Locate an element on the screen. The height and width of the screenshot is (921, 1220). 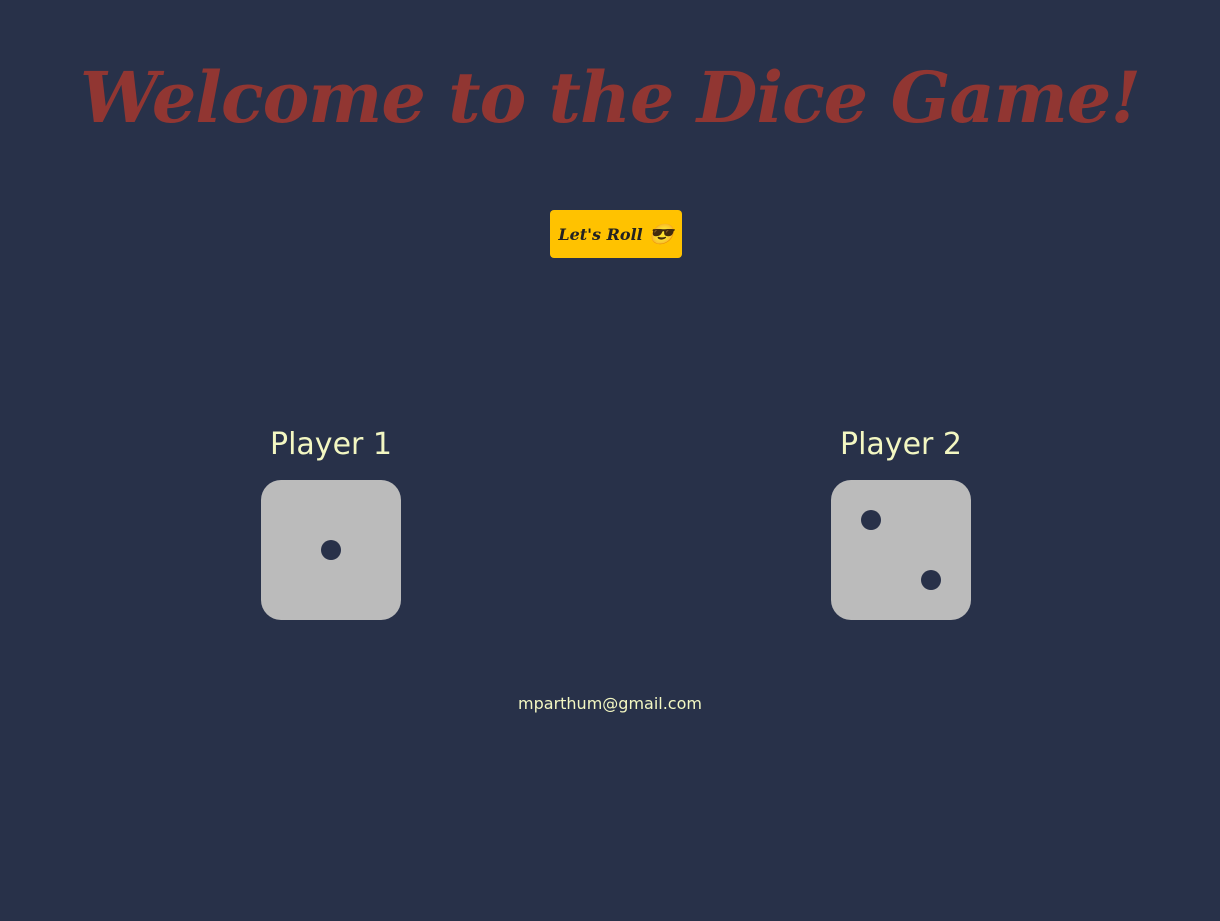
player-1-name: Player 1 is located at coordinates (331, 444).